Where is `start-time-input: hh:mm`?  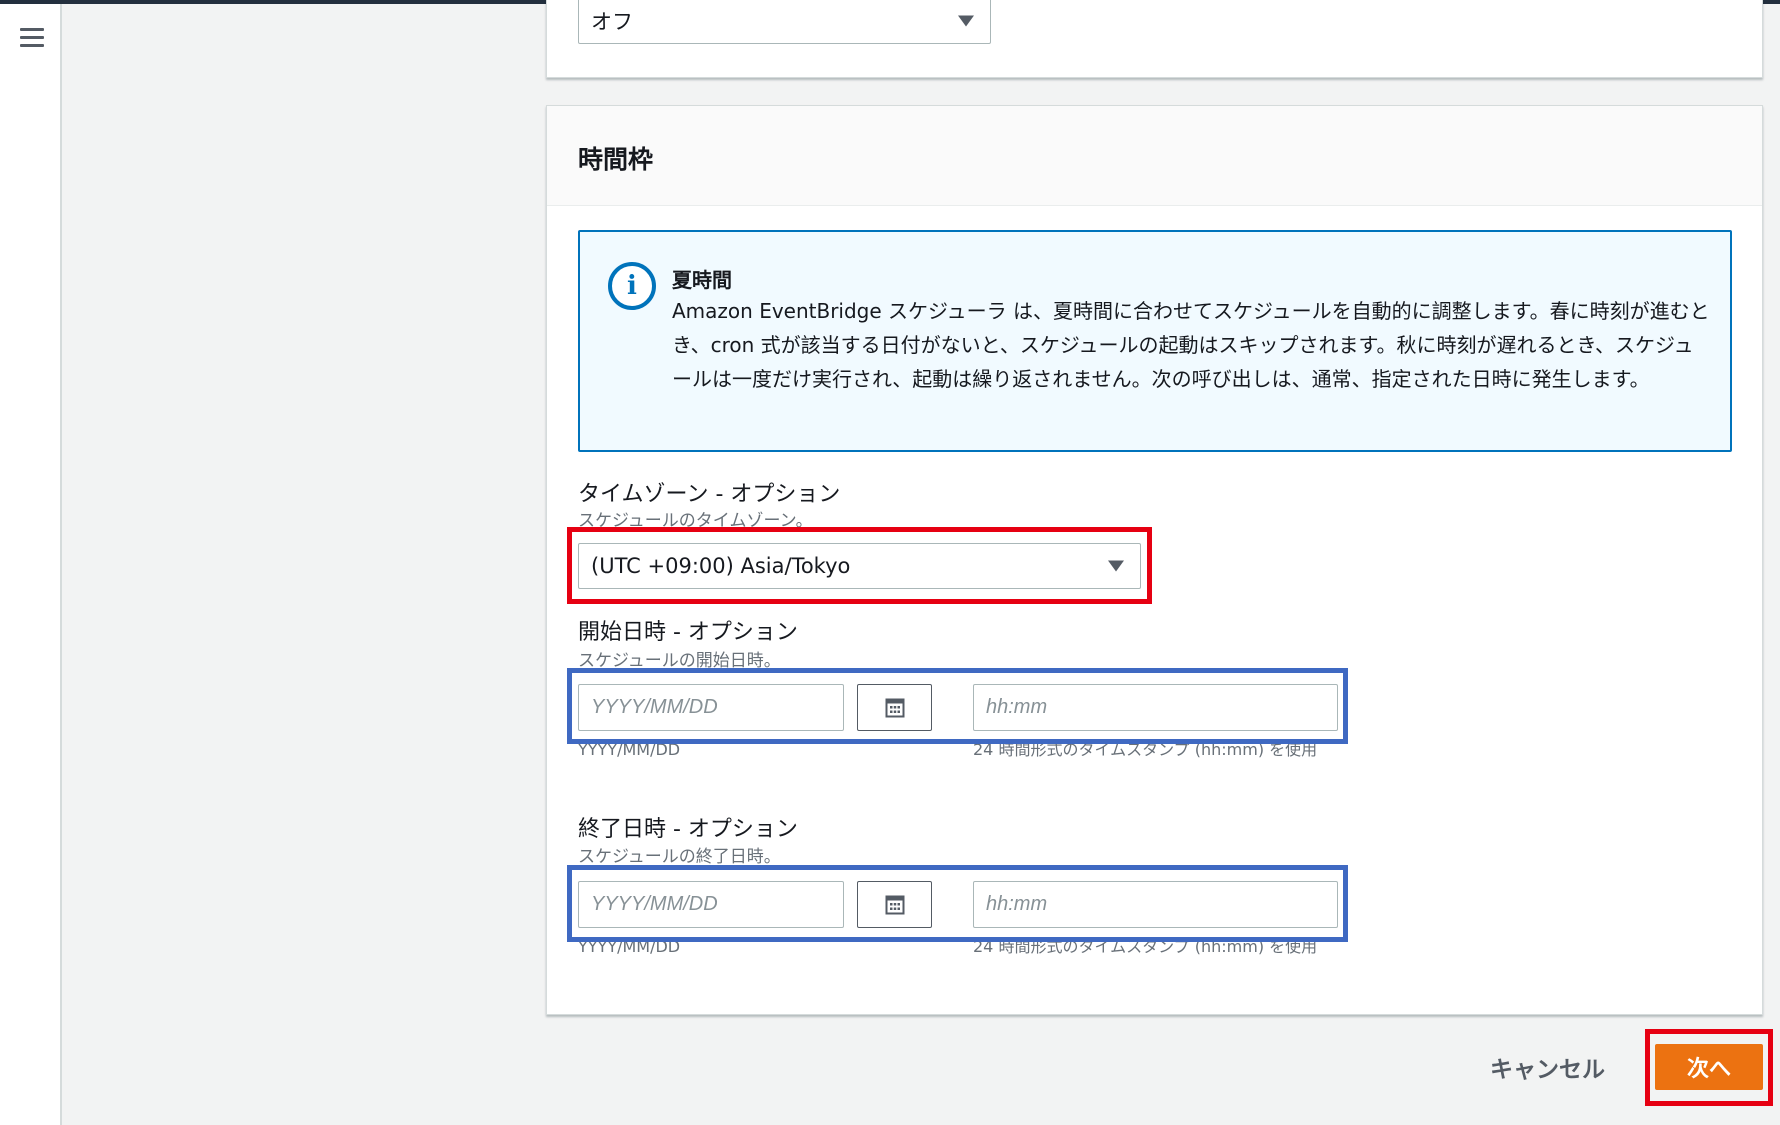 start-time-input: hh:mm is located at coordinates (1155, 707).